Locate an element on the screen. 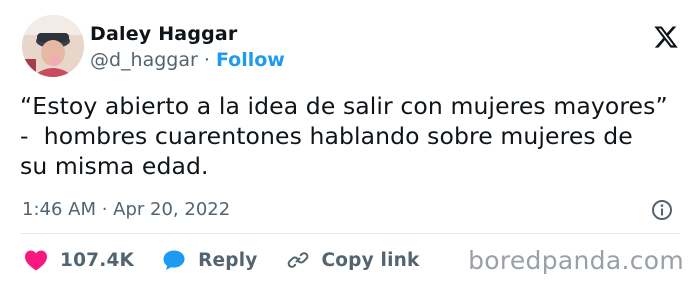 This screenshot has width=700, height=287. display-name: Daley Haggar is located at coordinates (187, 34).